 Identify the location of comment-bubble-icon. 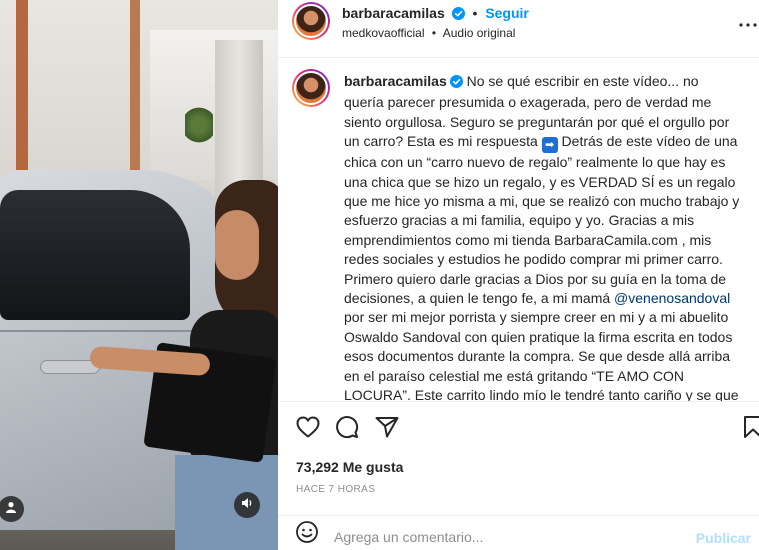
(347, 429).